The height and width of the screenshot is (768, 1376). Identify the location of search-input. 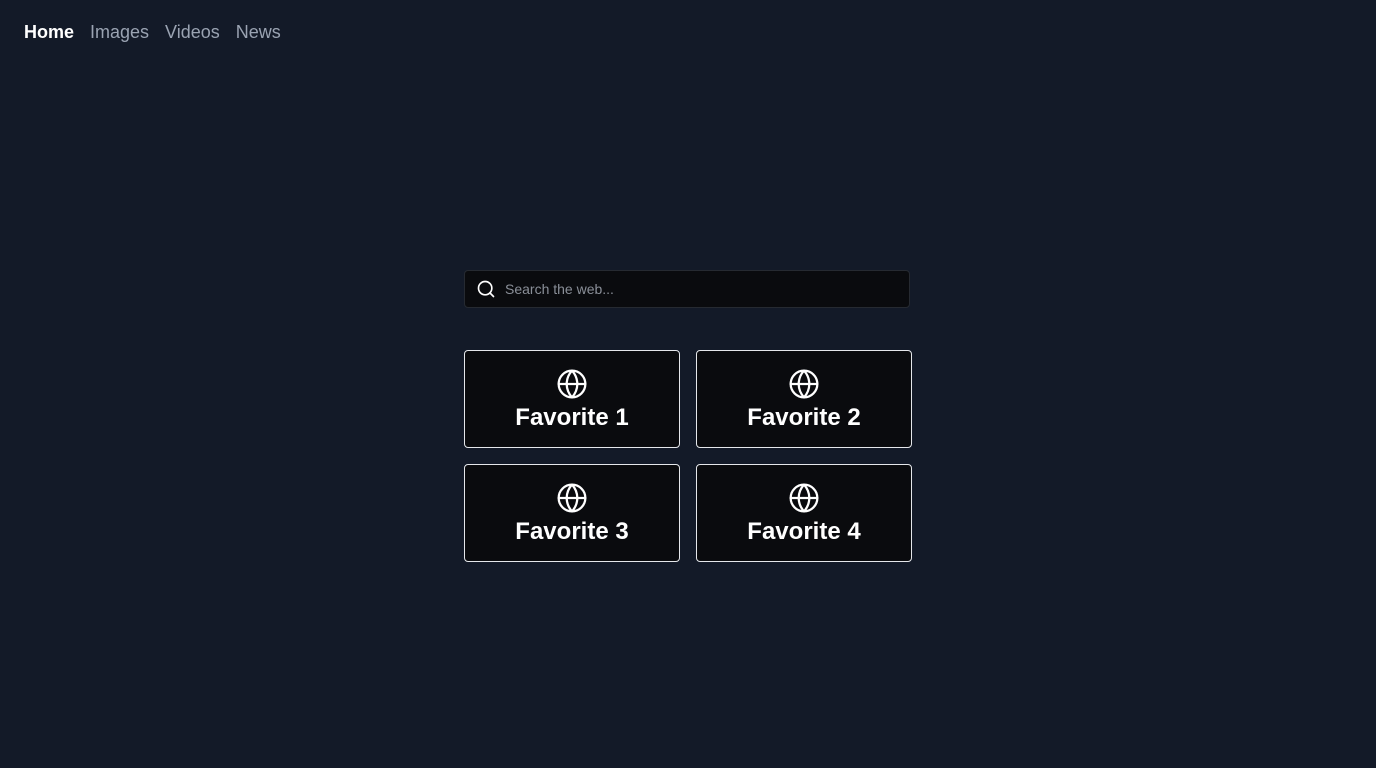
(707, 289).